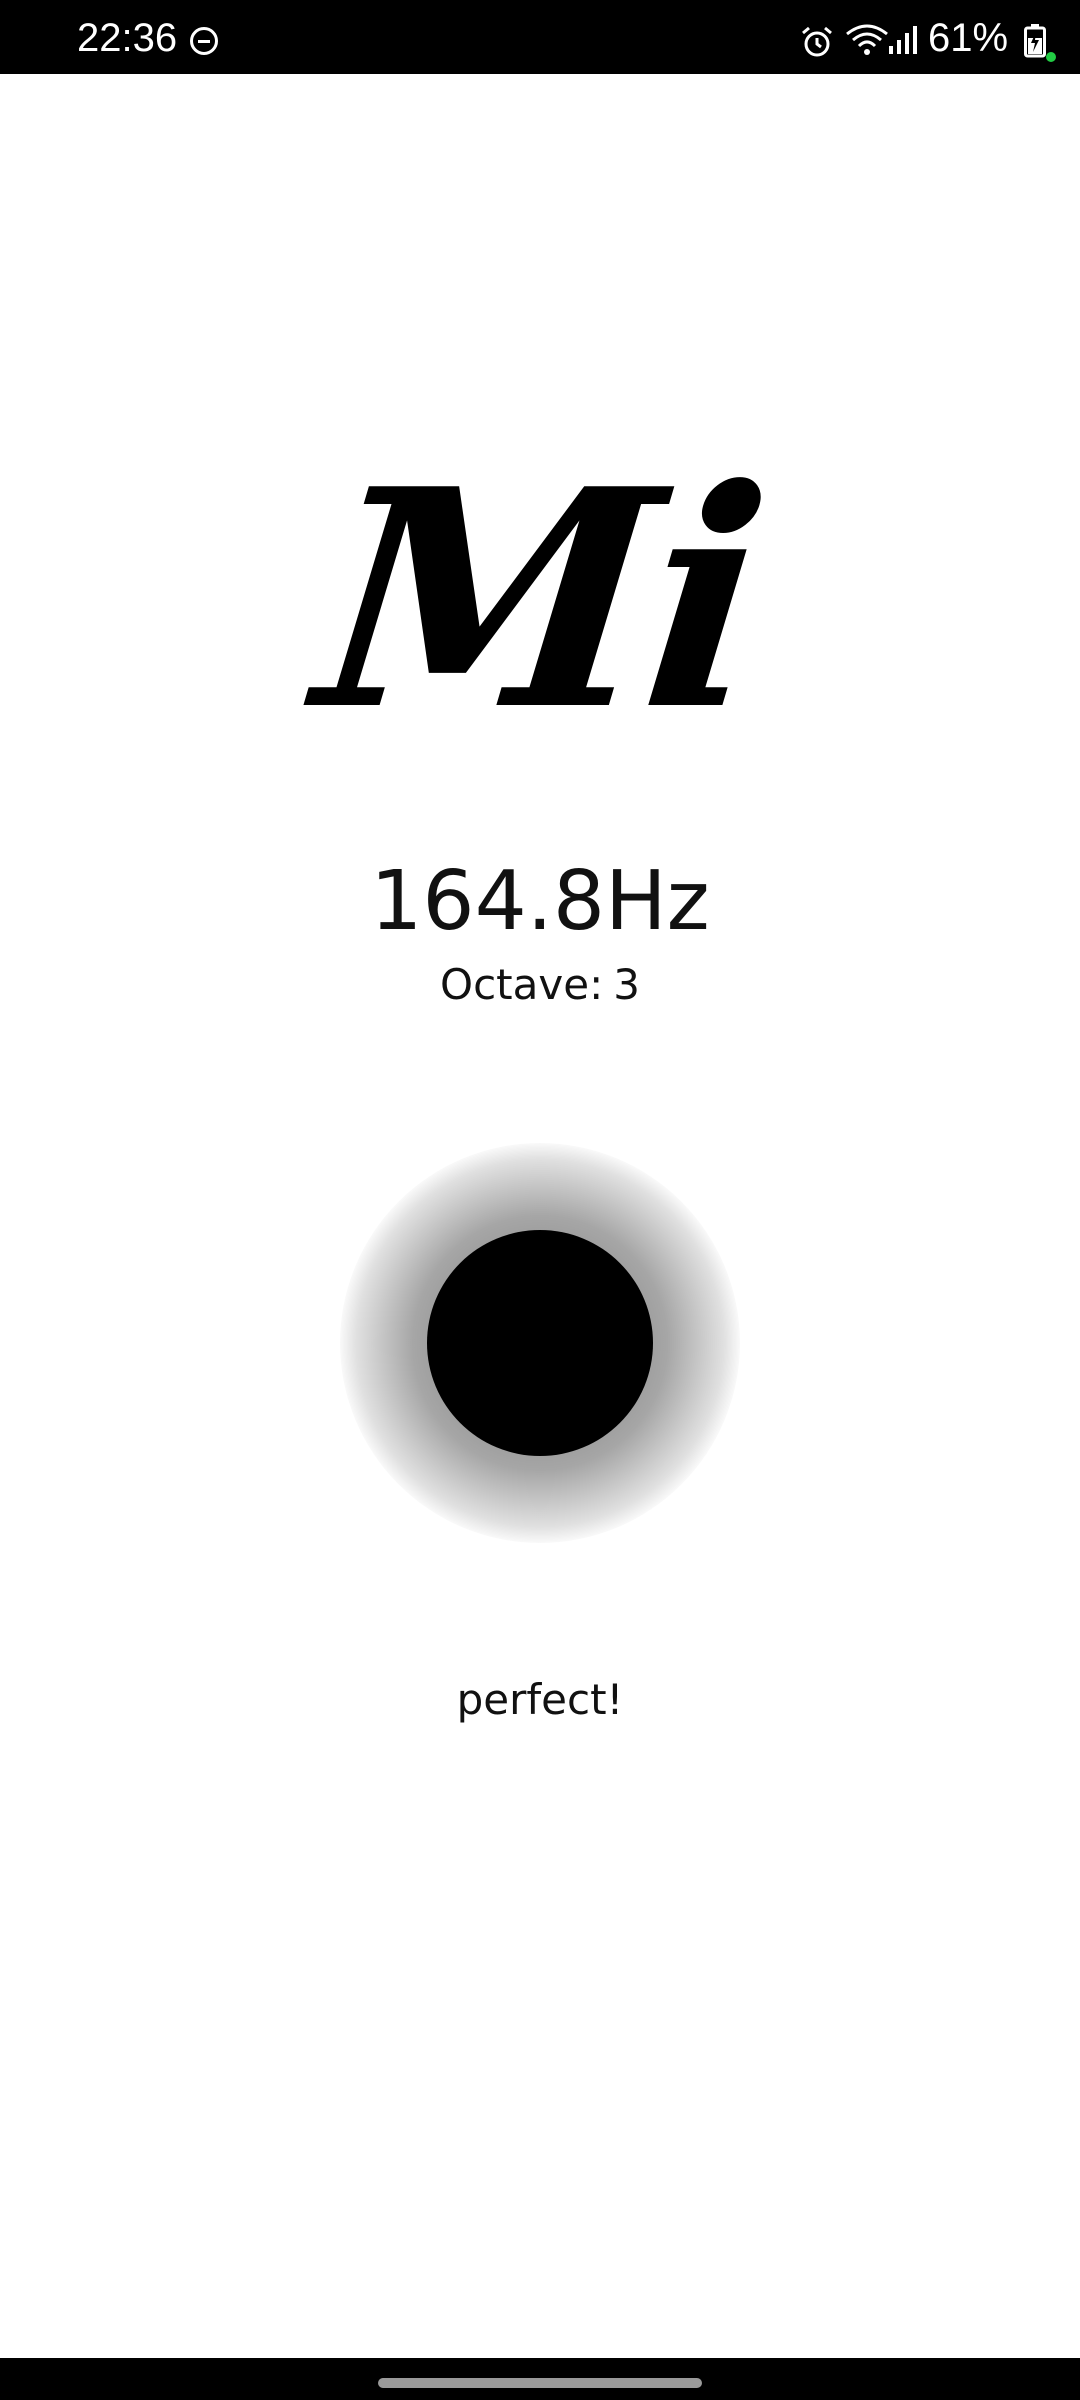 This screenshot has height=2400, width=1080. What do you see at coordinates (626, 984) in the screenshot?
I see `octave-value: 3` at bounding box center [626, 984].